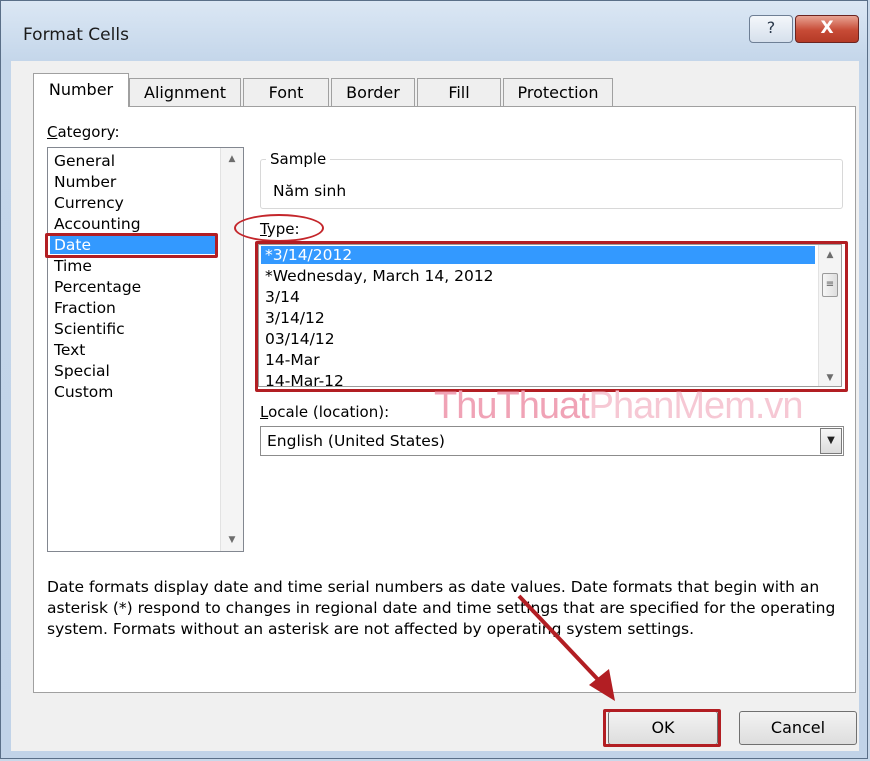  I want to click on title-bar: Format Cells ? X, so click(434, 31).